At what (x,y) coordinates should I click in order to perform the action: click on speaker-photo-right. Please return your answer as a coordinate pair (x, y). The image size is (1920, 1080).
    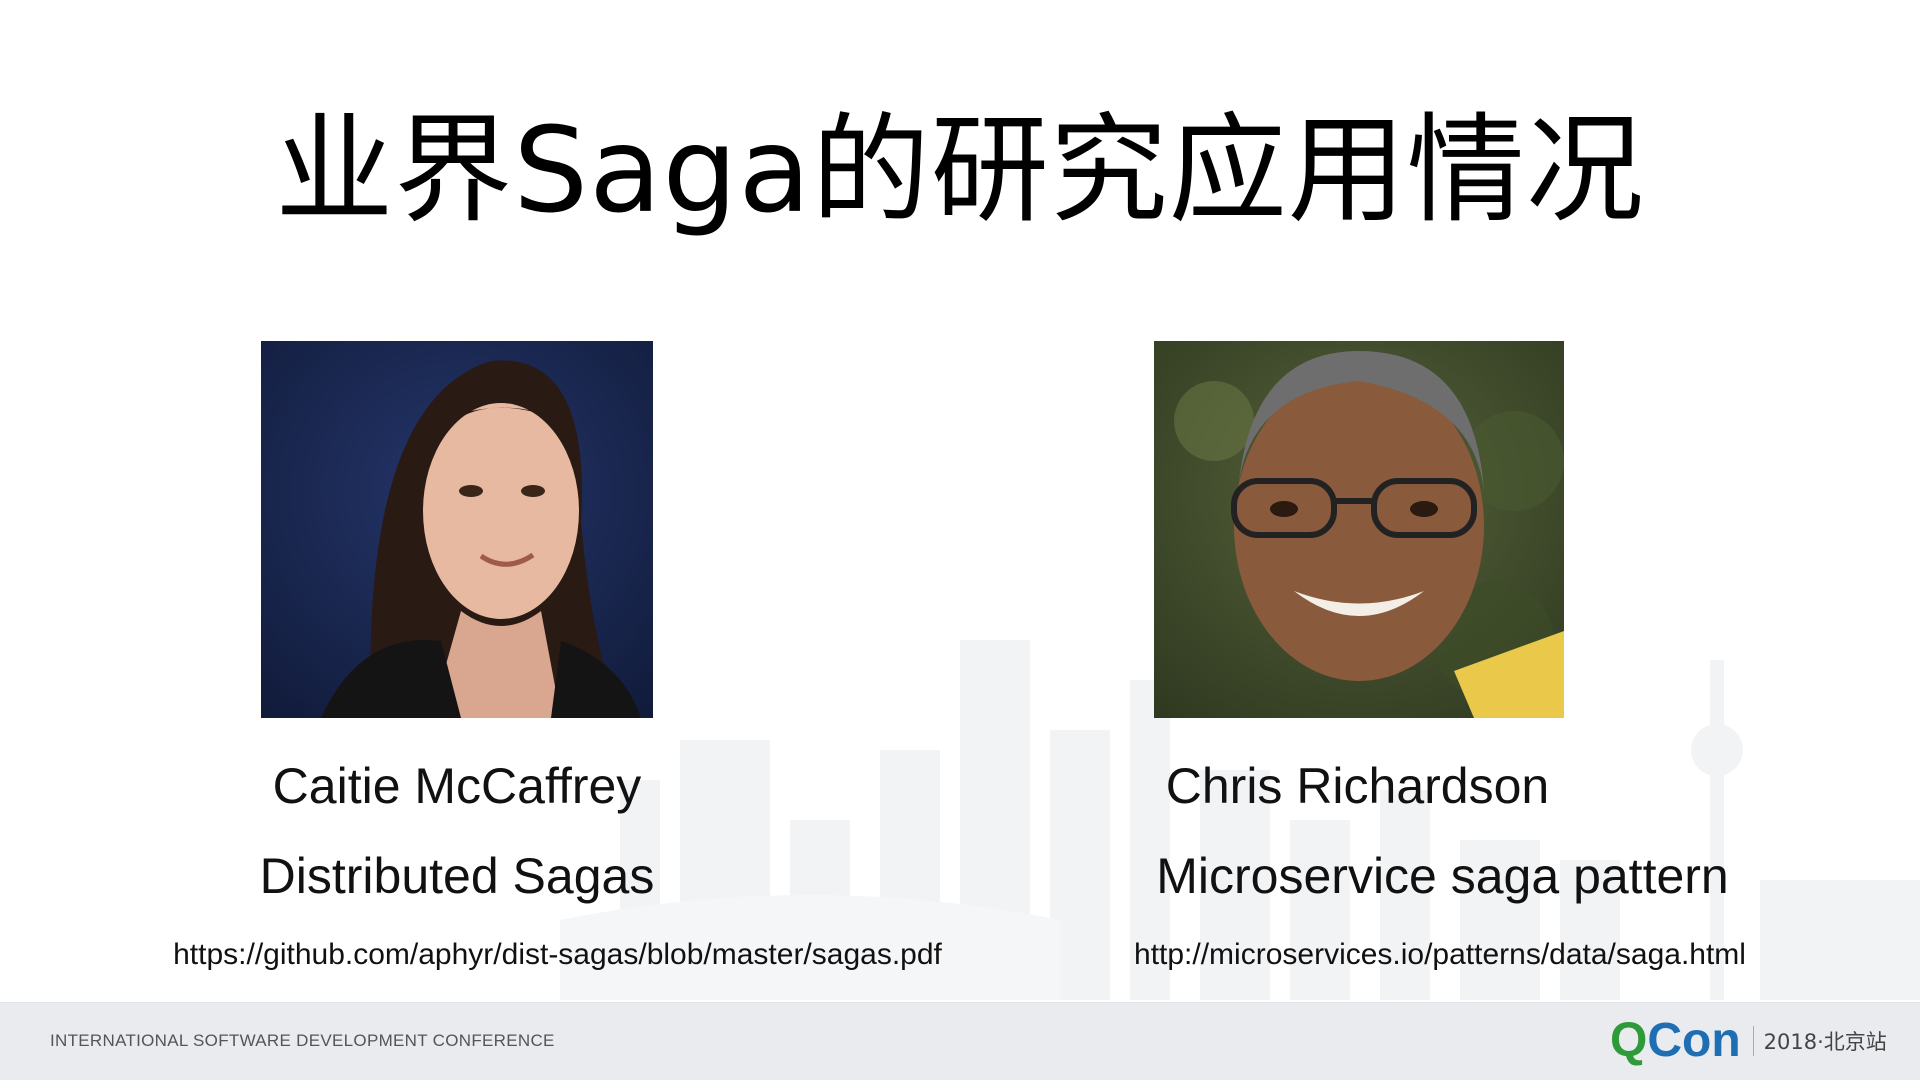
    Looking at the image, I should click on (1359, 529).